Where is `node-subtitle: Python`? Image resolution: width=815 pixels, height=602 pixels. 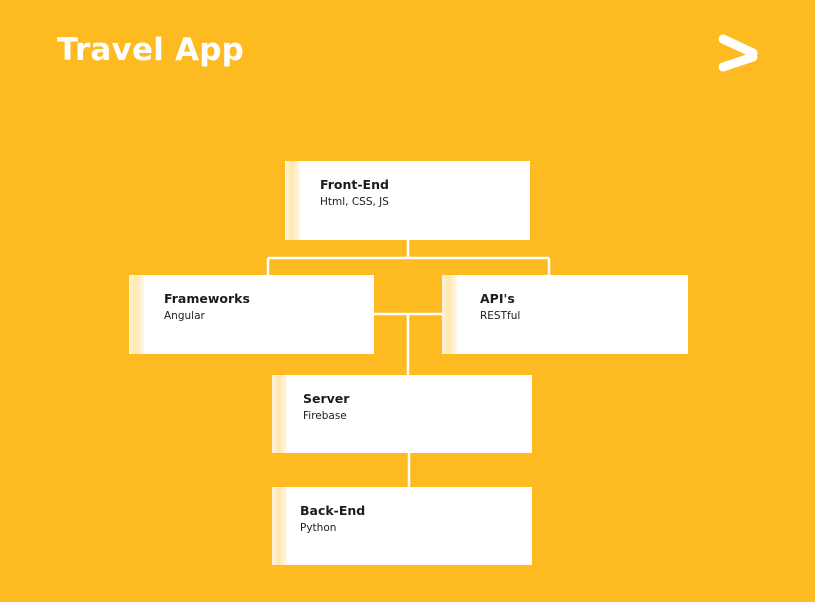
node-subtitle: Python is located at coordinates (318, 528).